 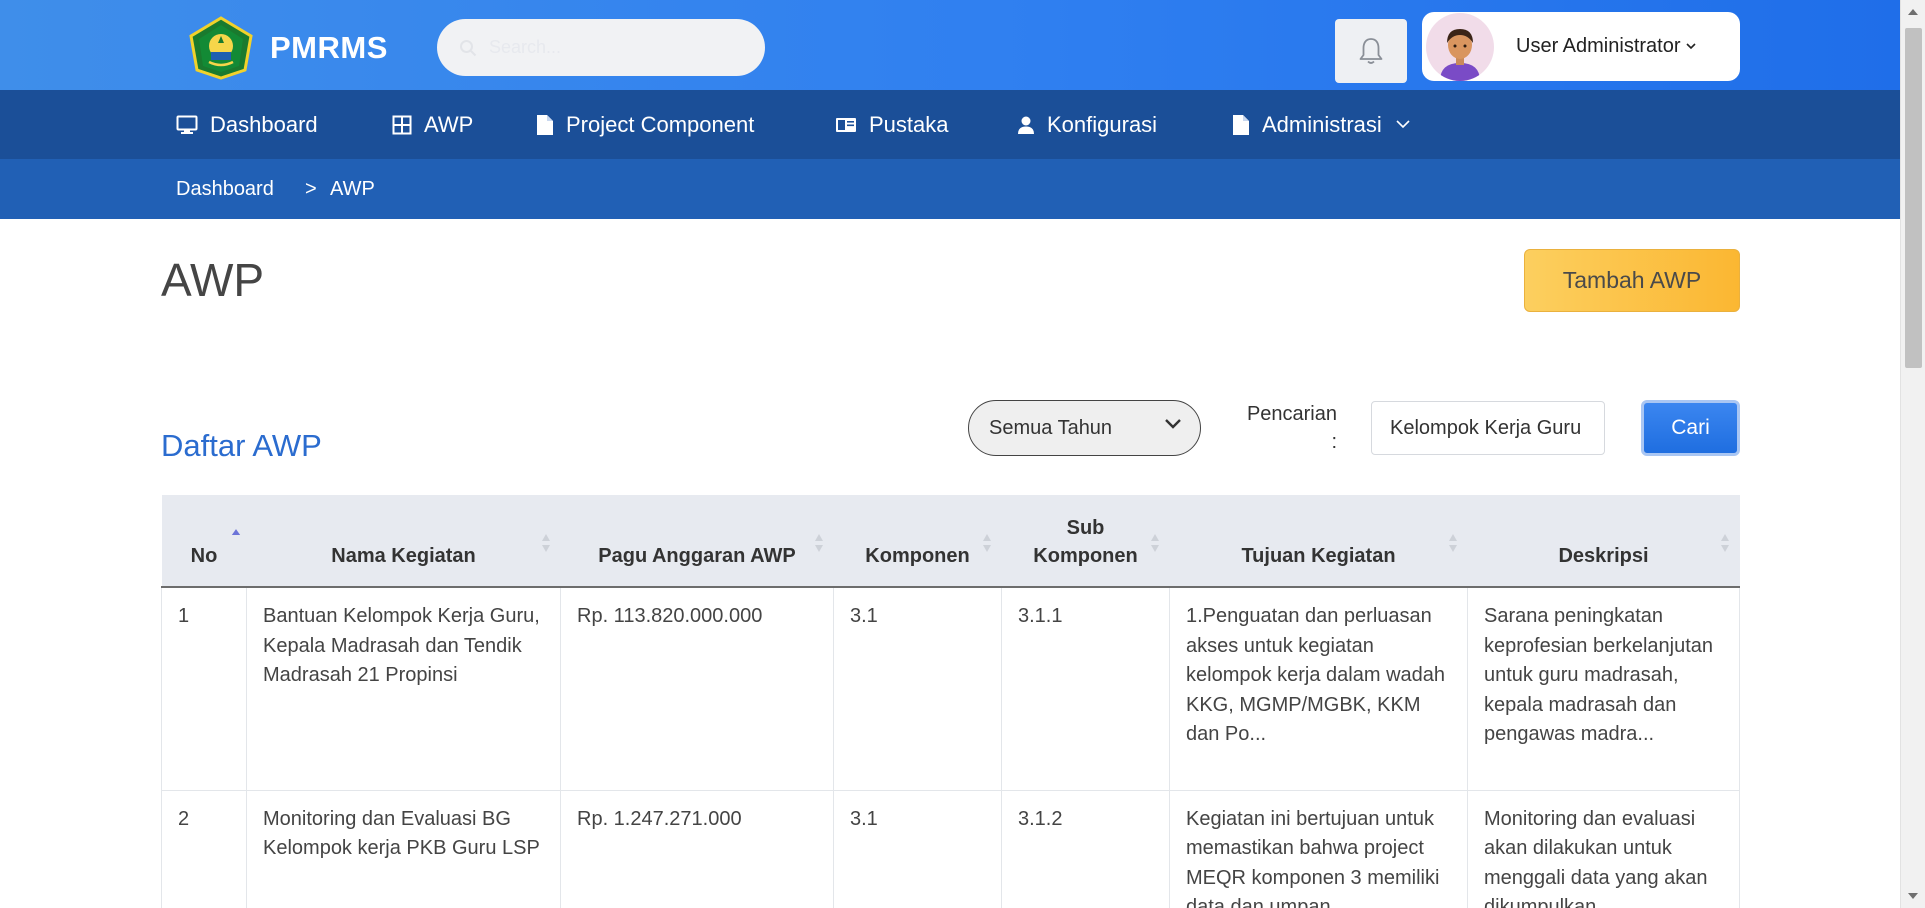 What do you see at coordinates (1051, 427) in the screenshot?
I see `year-select-value: Semua Tahun` at bounding box center [1051, 427].